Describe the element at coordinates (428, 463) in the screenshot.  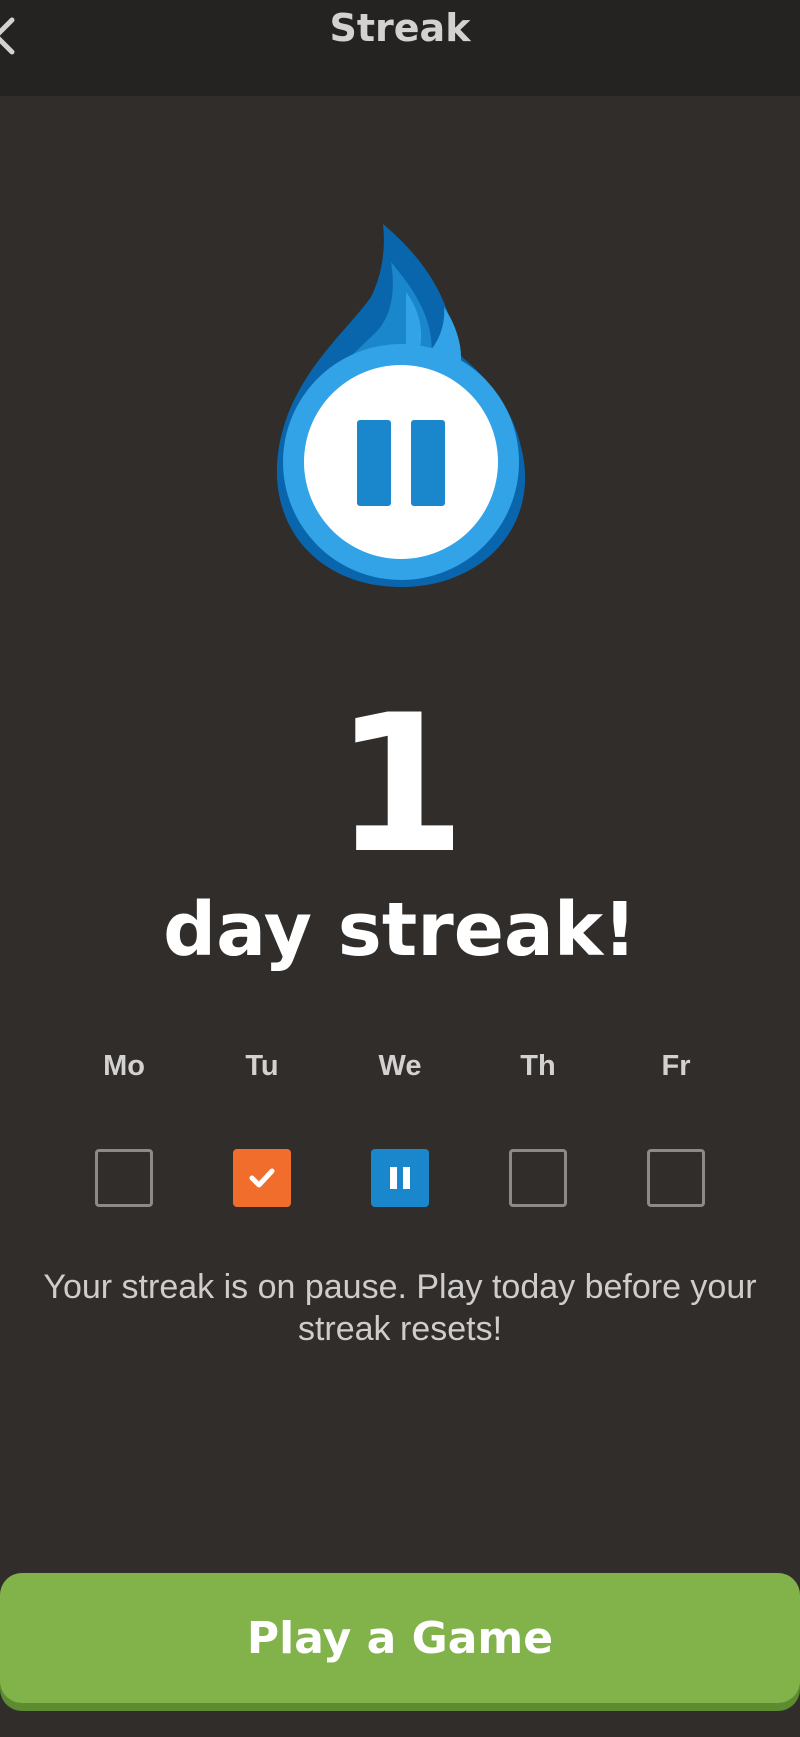
I see `pause-bar-right` at that location.